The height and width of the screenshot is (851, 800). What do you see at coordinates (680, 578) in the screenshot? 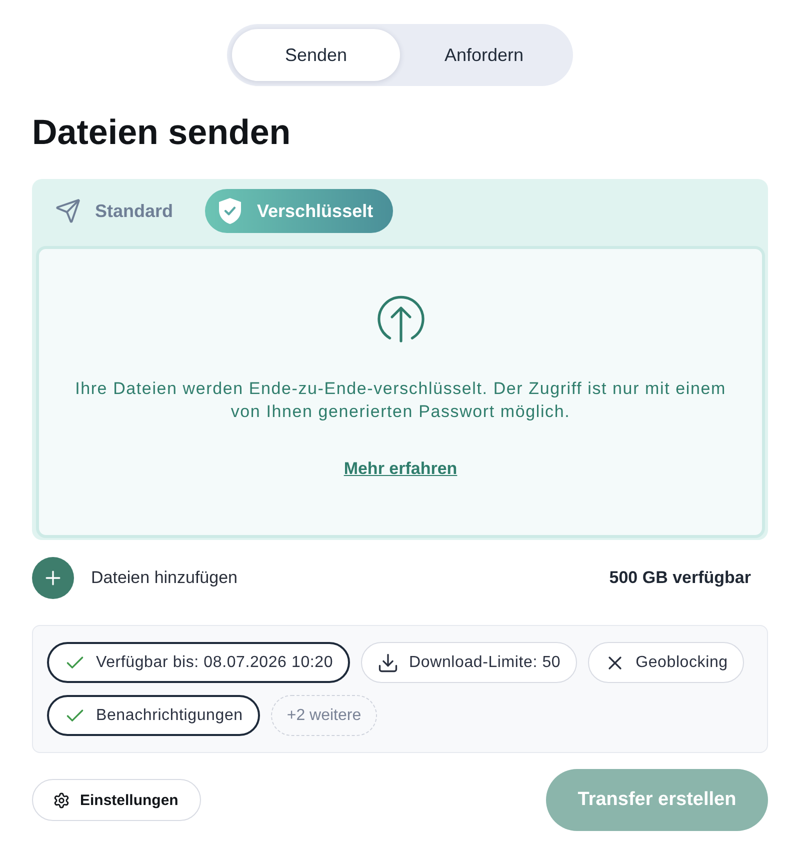
I see `storage-text: 500 GB verfügbar` at bounding box center [680, 578].